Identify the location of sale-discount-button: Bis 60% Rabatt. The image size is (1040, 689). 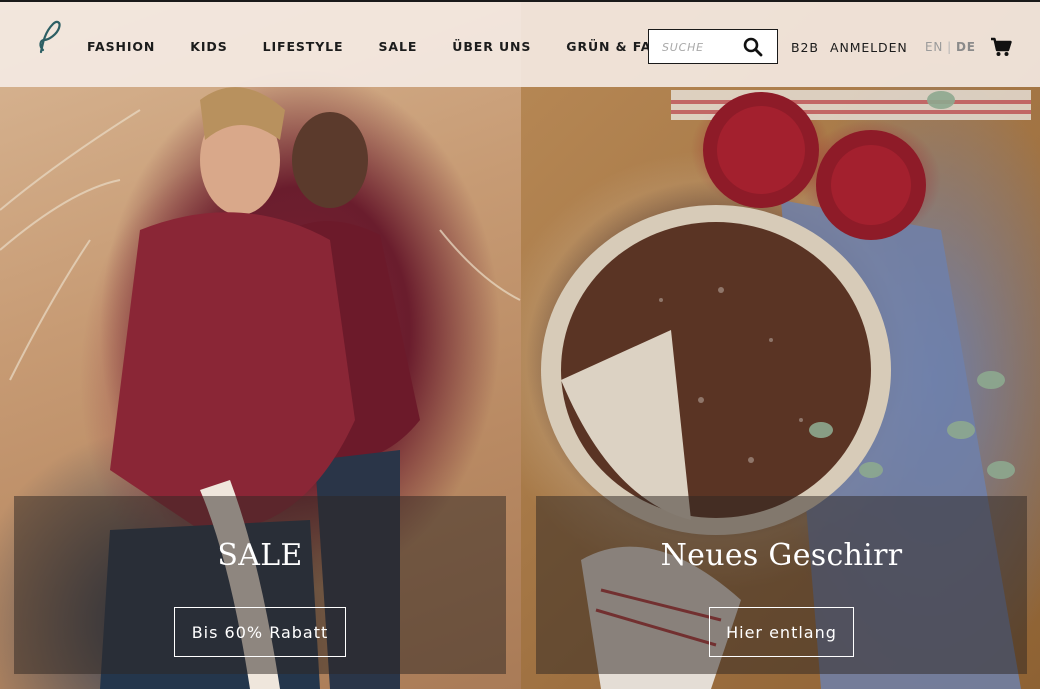
(260, 632).